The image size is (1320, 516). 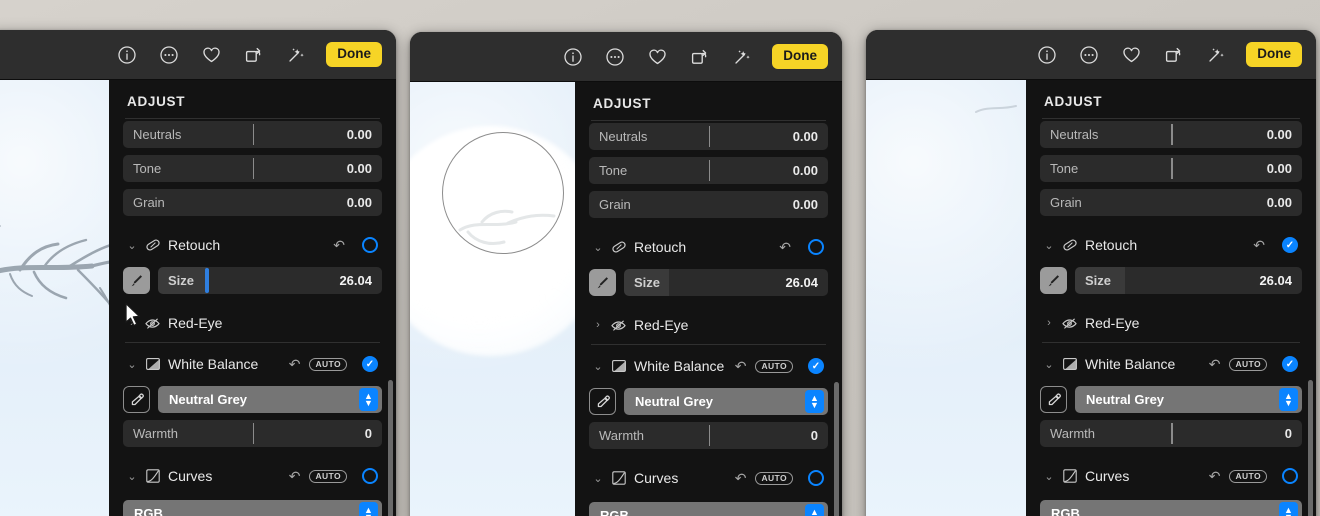 What do you see at coordinates (1290, 245) in the screenshot?
I see `retouch-toggle-on: ✓` at bounding box center [1290, 245].